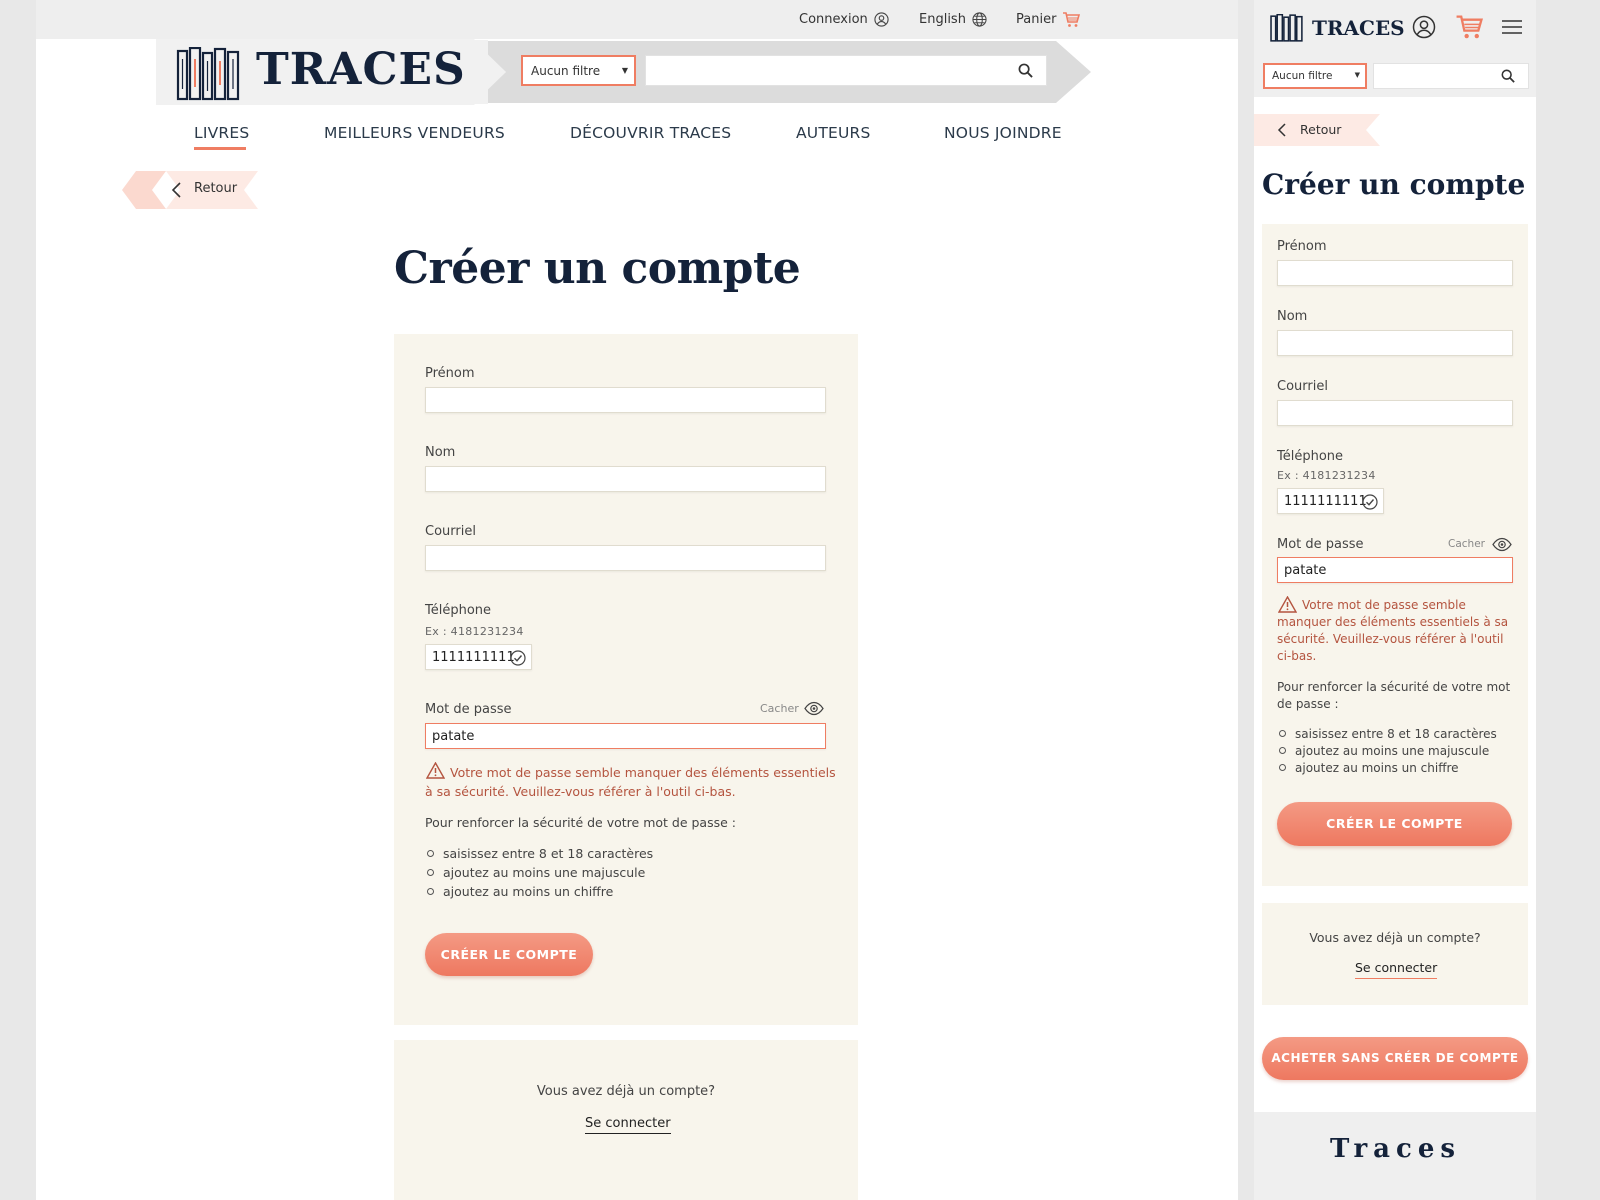 Image resolution: width=1600 pixels, height=1200 pixels. I want to click on nav-item-meilleurs-vendeurs: MEILLEURS VENDEURS, so click(414, 133).